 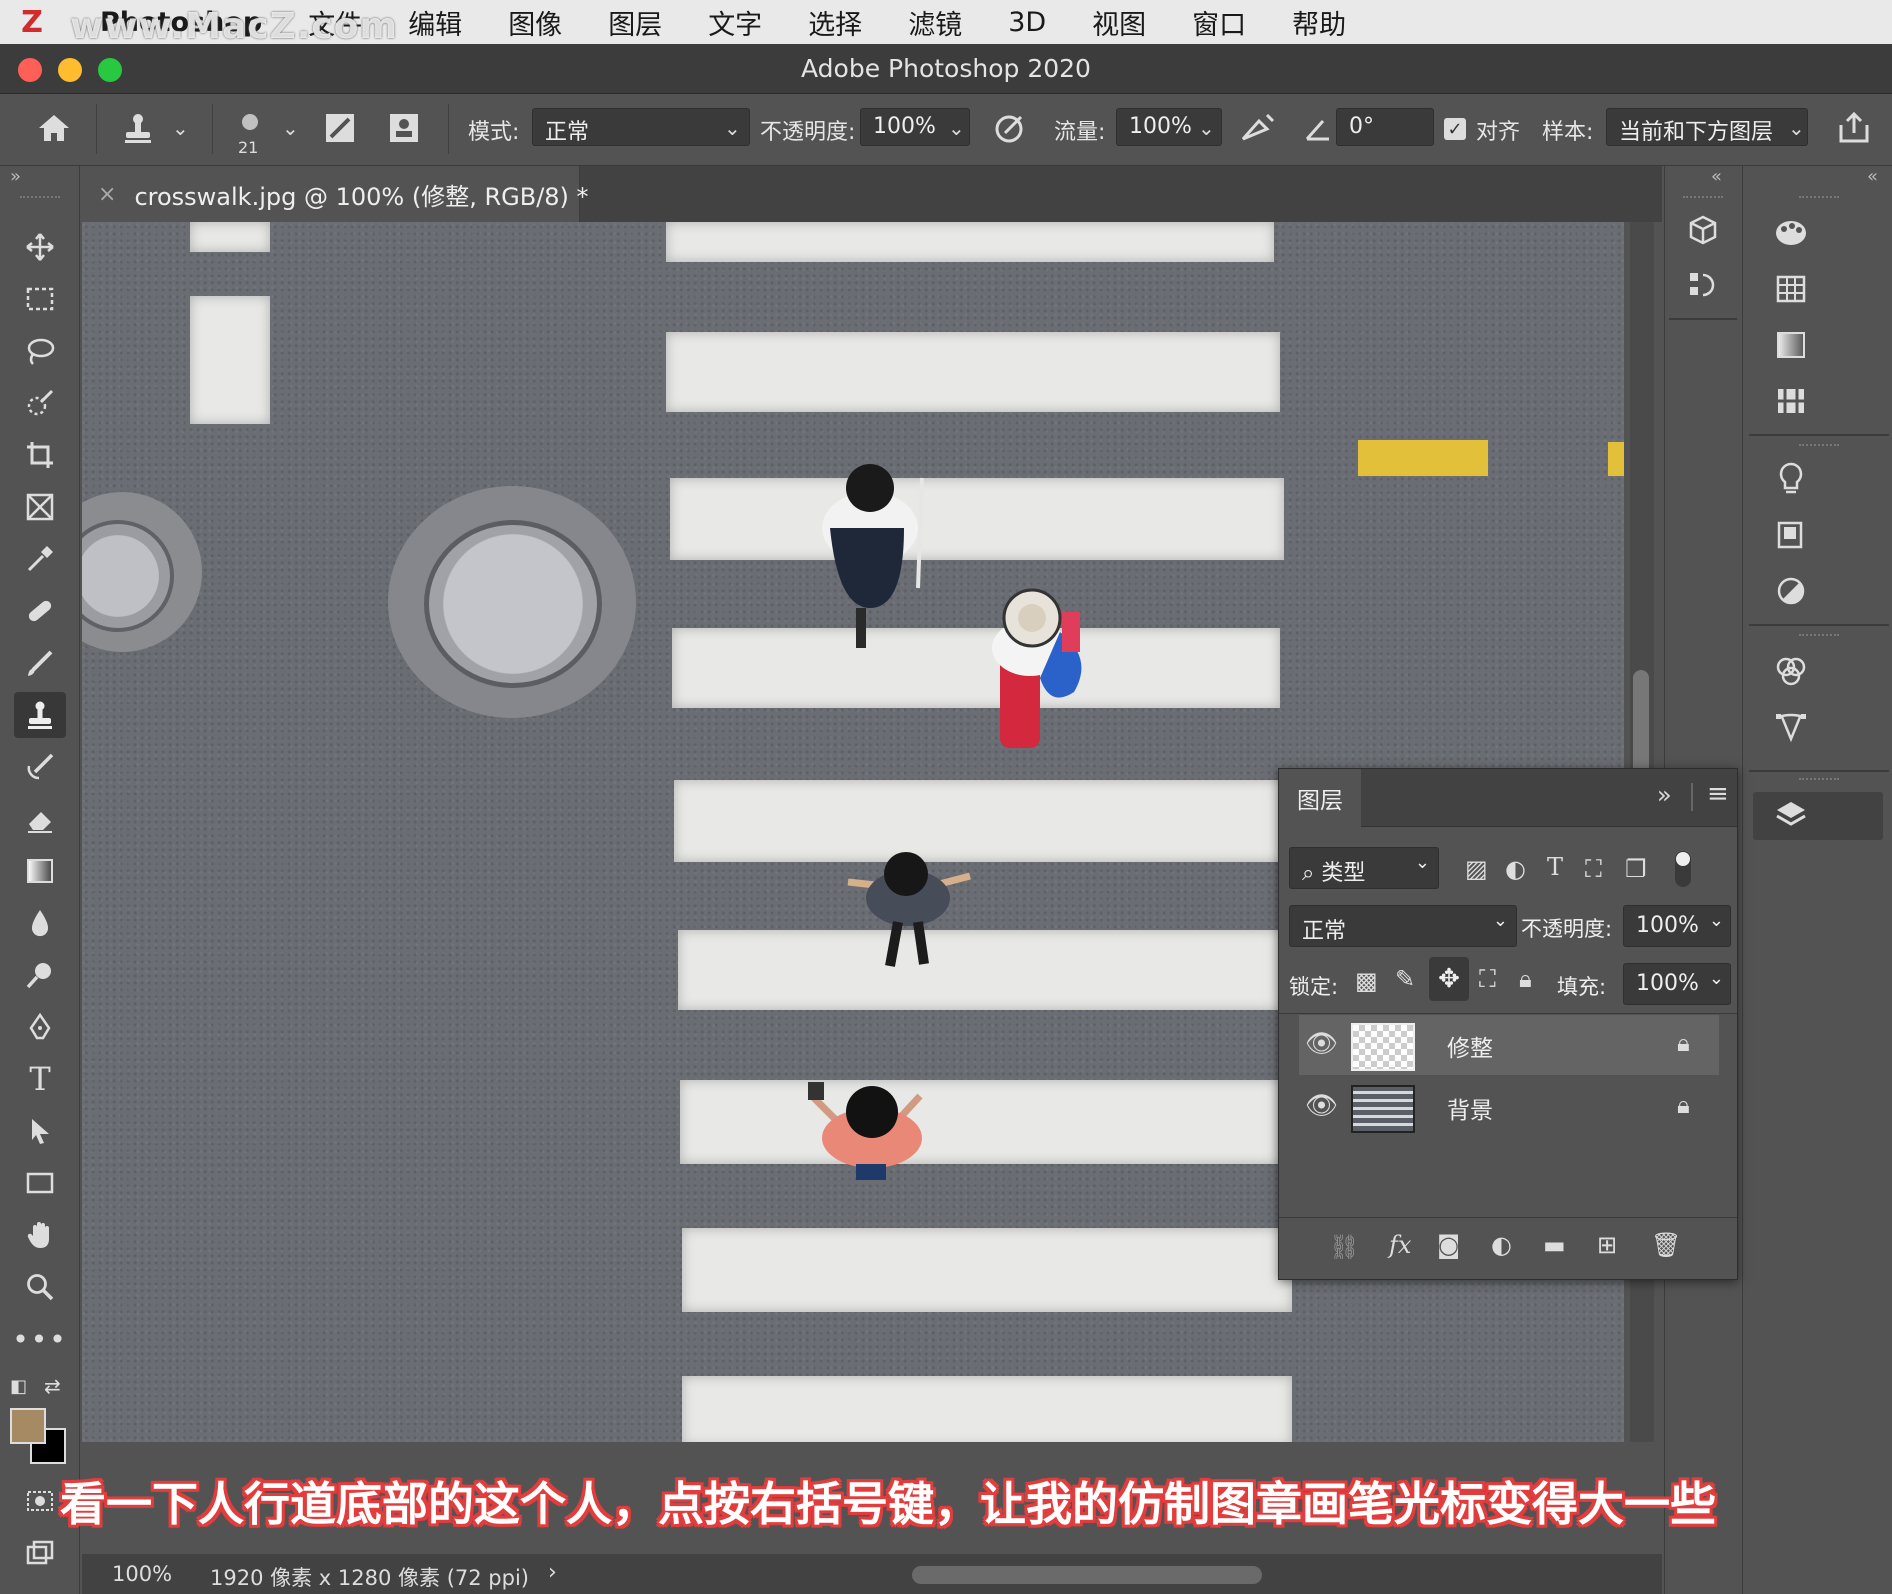 I want to click on lasso-tool-icon, so click(x=40, y=351).